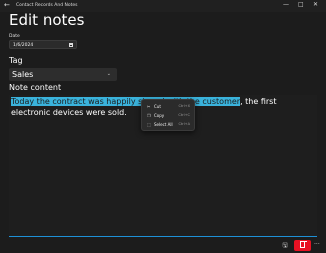 The height and width of the screenshot is (253, 326). I want to click on more-options-icon: ···, so click(317, 244).